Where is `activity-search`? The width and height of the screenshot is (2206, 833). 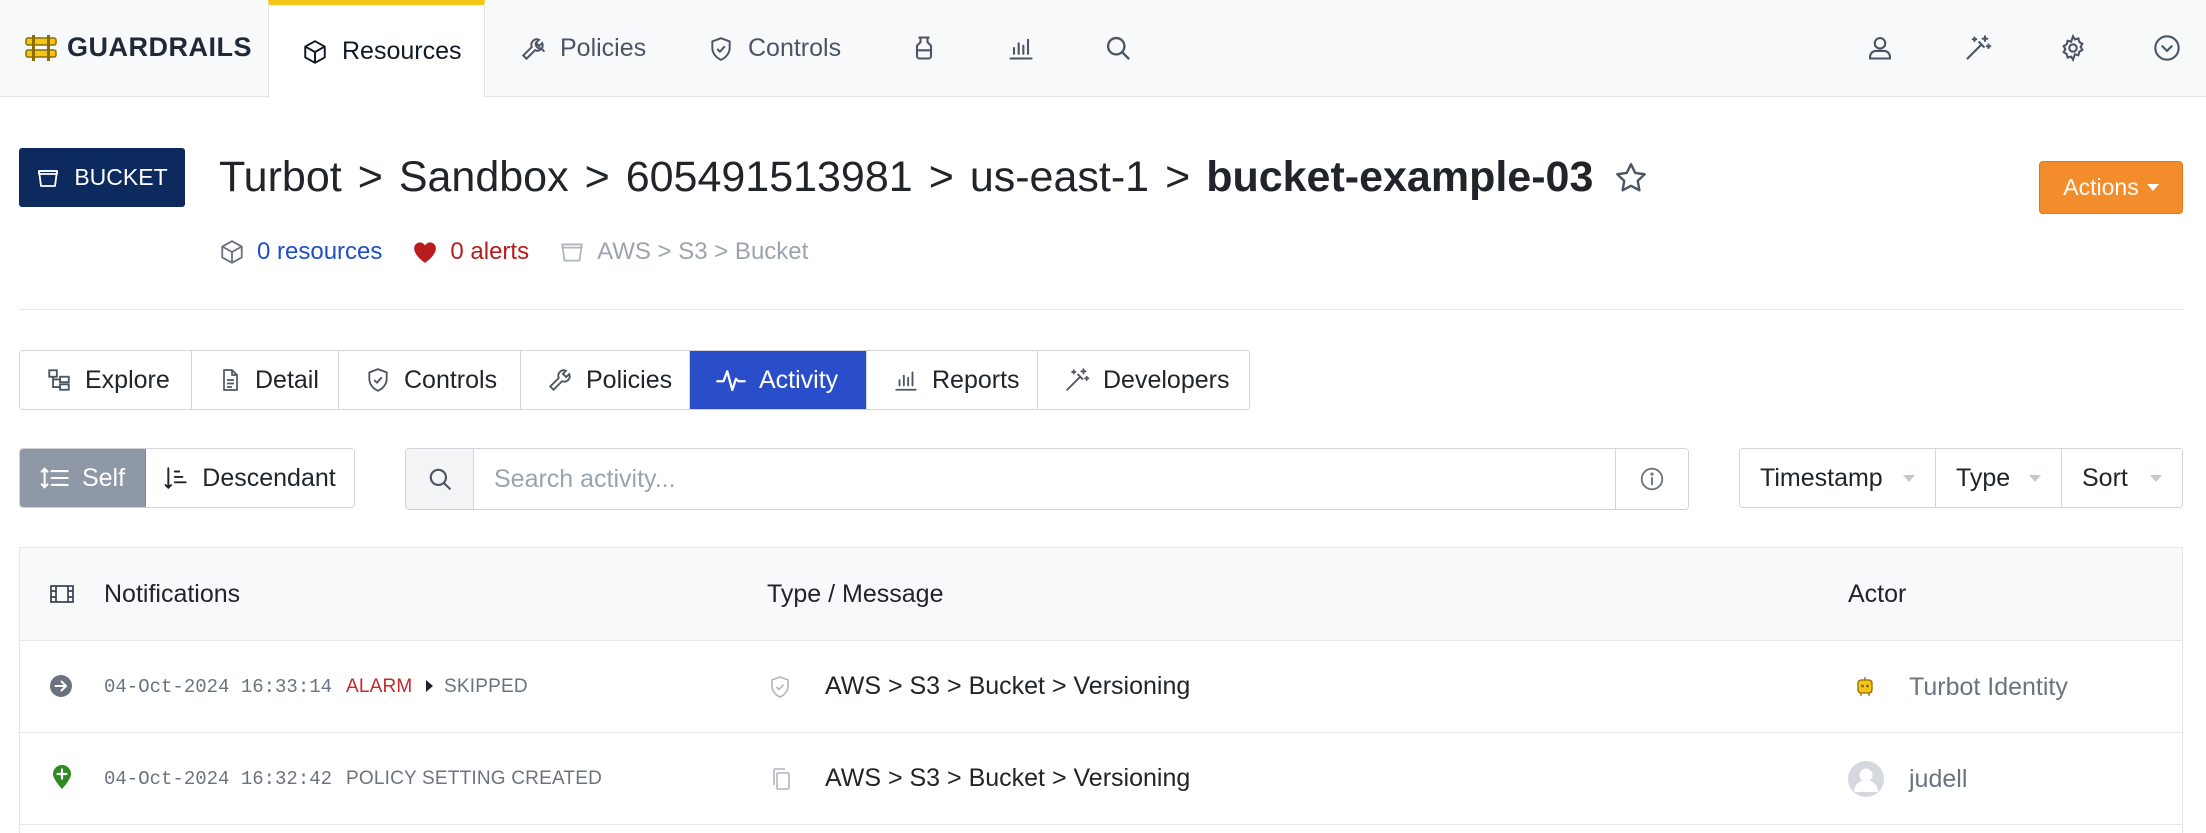
activity-search is located at coordinates (1047, 479).